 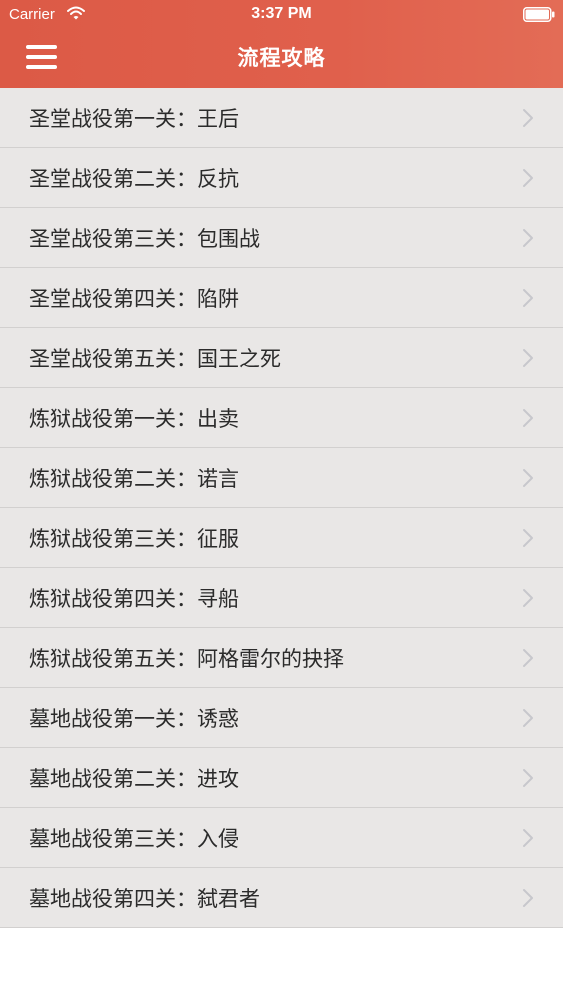 What do you see at coordinates (134, 599) in the screenshot?
I see `list-item-label: 炼狱战役第四关：寻船` at bounding box center [134, 599].